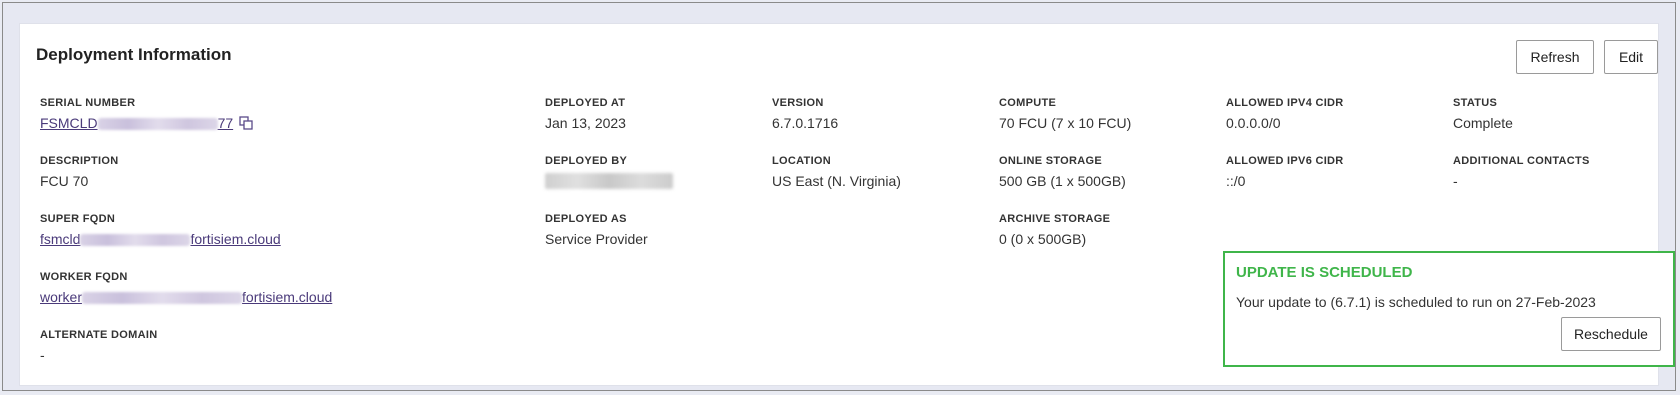  I want to click on deployed-as-label: DEPLOYED AS, so click(586, 219).